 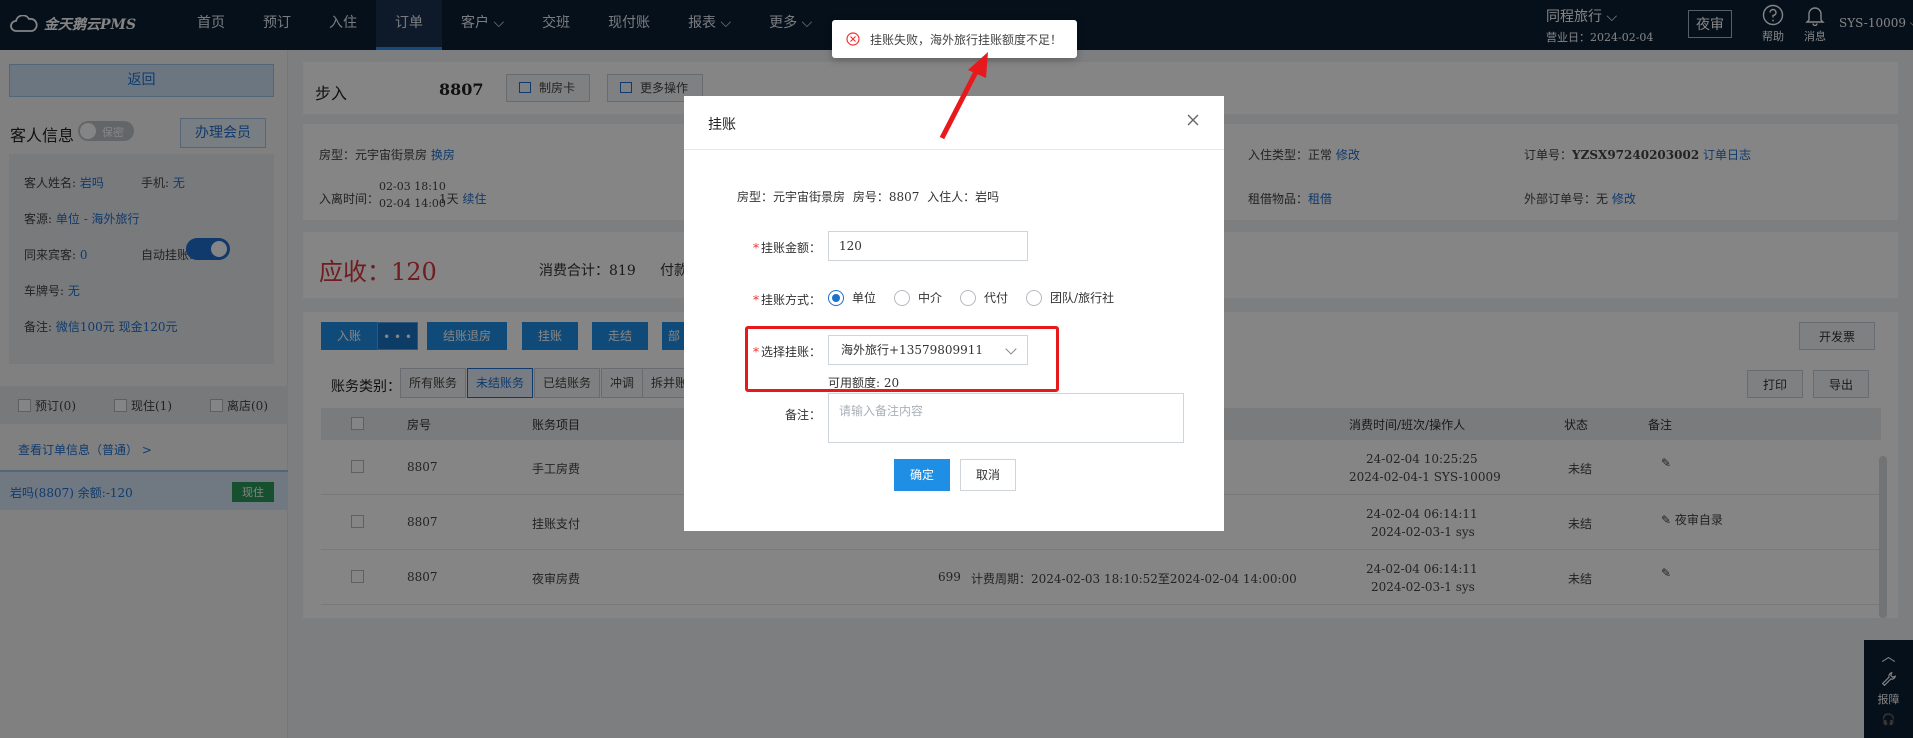 What do you see at coordinates (864, 298) in the screenshot?
I see `method-company-label: 单位` at bounding box center [864, 298].